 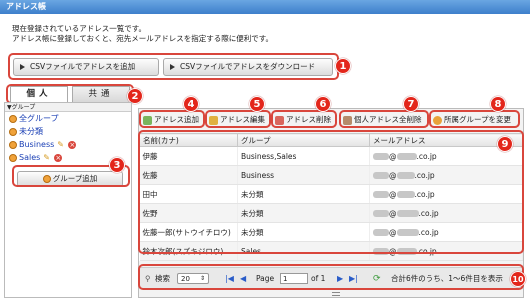 I want to click on tab-personal: 個人, so click(x=39, y=94).